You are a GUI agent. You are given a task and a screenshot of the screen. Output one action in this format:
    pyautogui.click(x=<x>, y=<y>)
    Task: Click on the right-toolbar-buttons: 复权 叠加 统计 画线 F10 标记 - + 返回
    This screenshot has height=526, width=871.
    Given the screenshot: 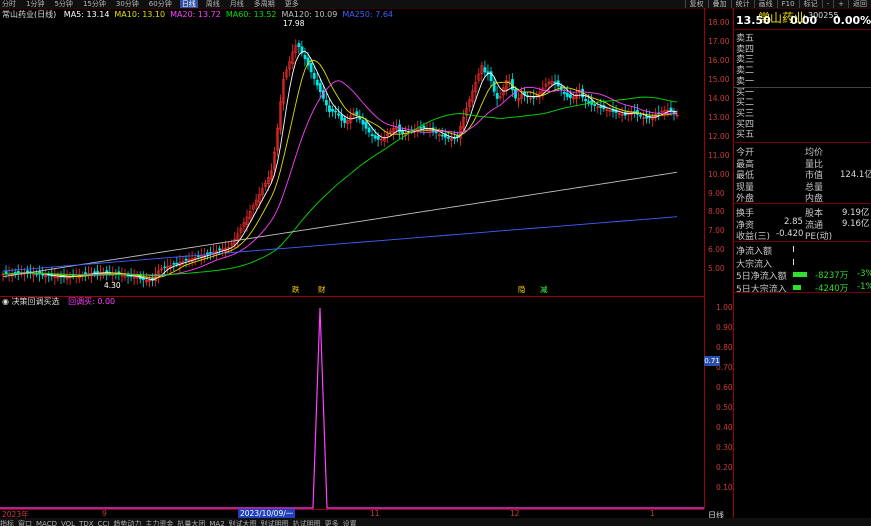 What is the action you would take?
    pyautogui.click(x=777, y=4)
    